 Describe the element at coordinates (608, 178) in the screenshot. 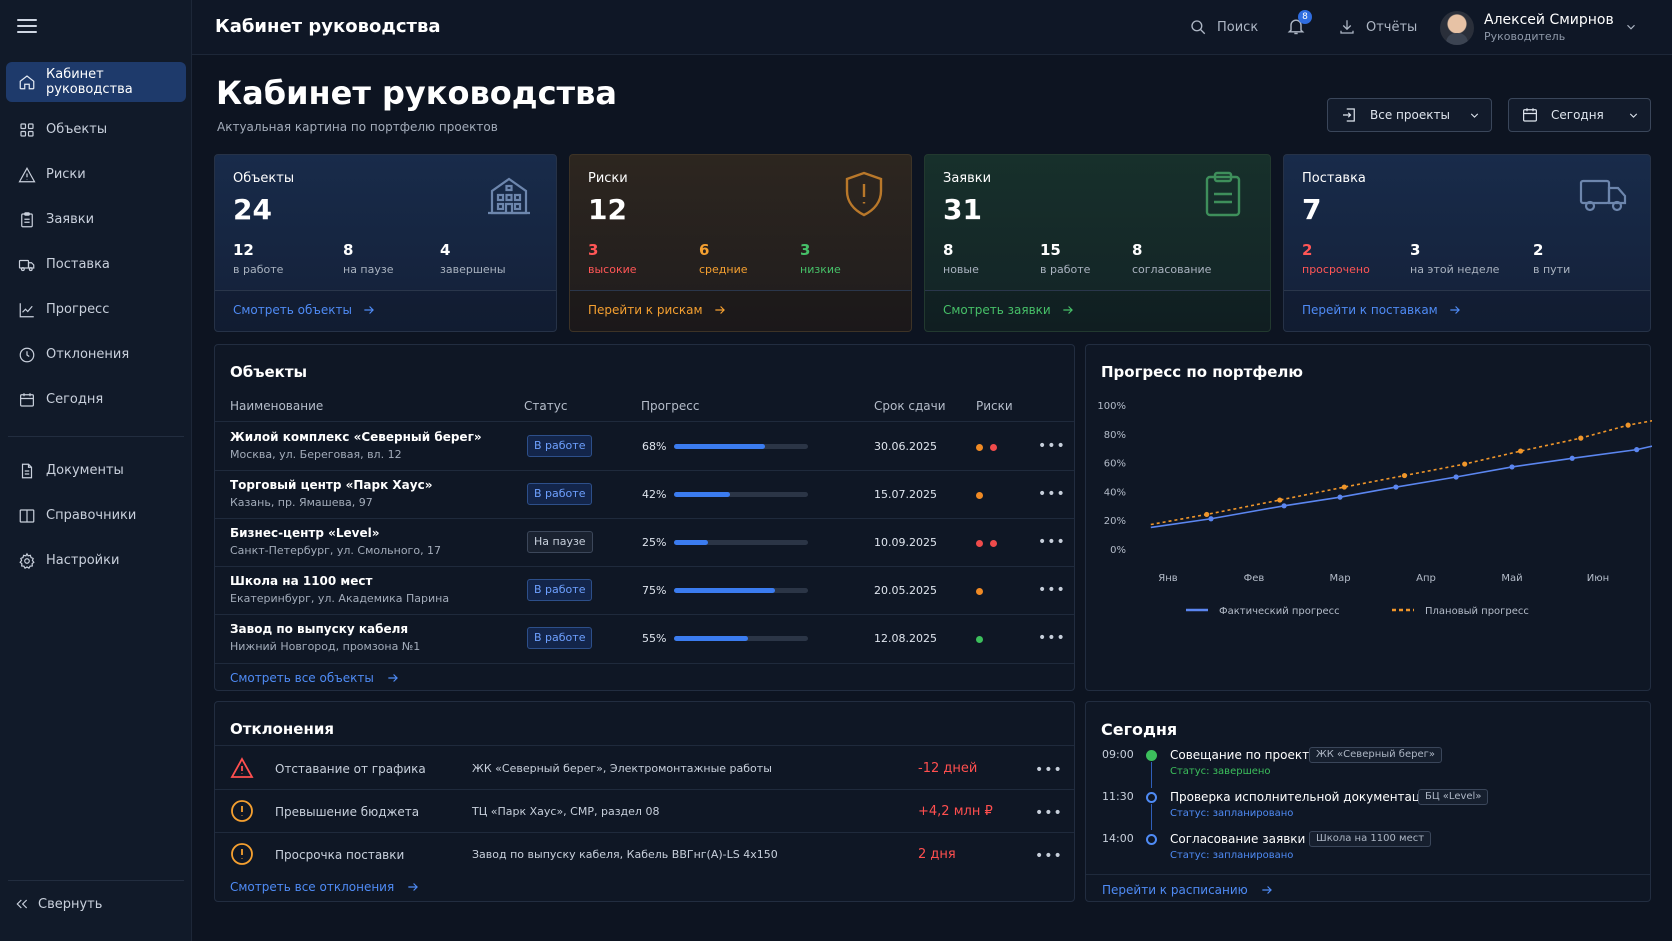

I see `card-label: Риски` at that location.